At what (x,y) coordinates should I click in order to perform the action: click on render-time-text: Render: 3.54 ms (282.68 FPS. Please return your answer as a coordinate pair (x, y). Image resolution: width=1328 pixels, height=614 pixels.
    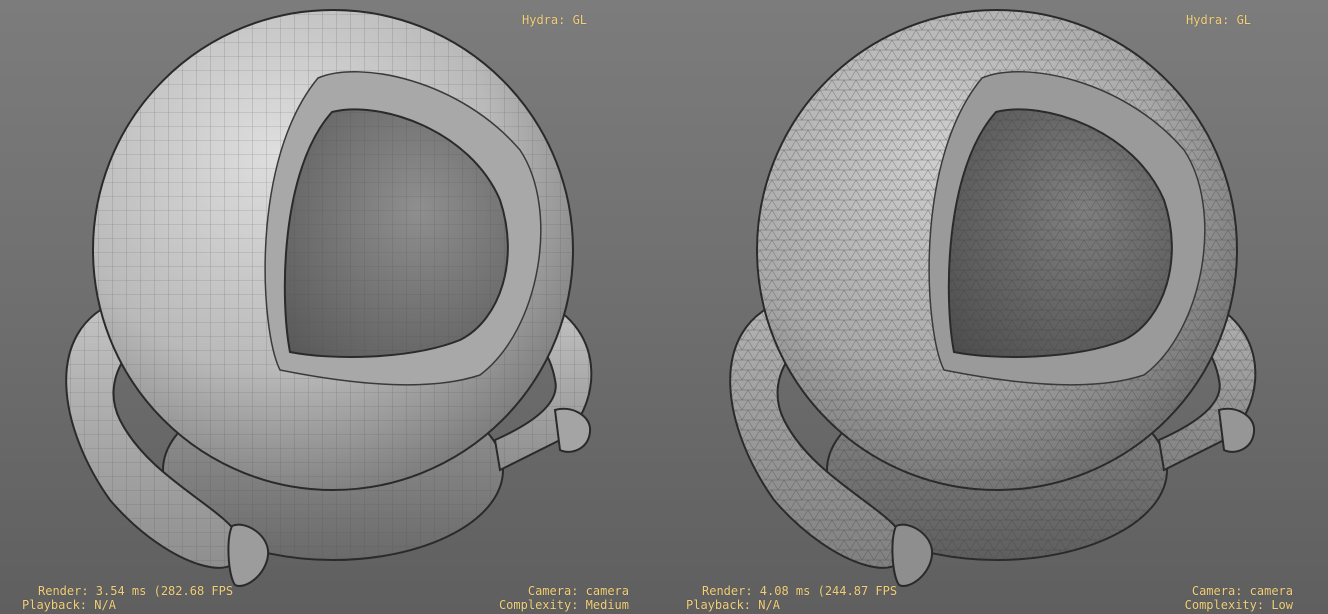
    Looking at the image, I should click on (136, 591).